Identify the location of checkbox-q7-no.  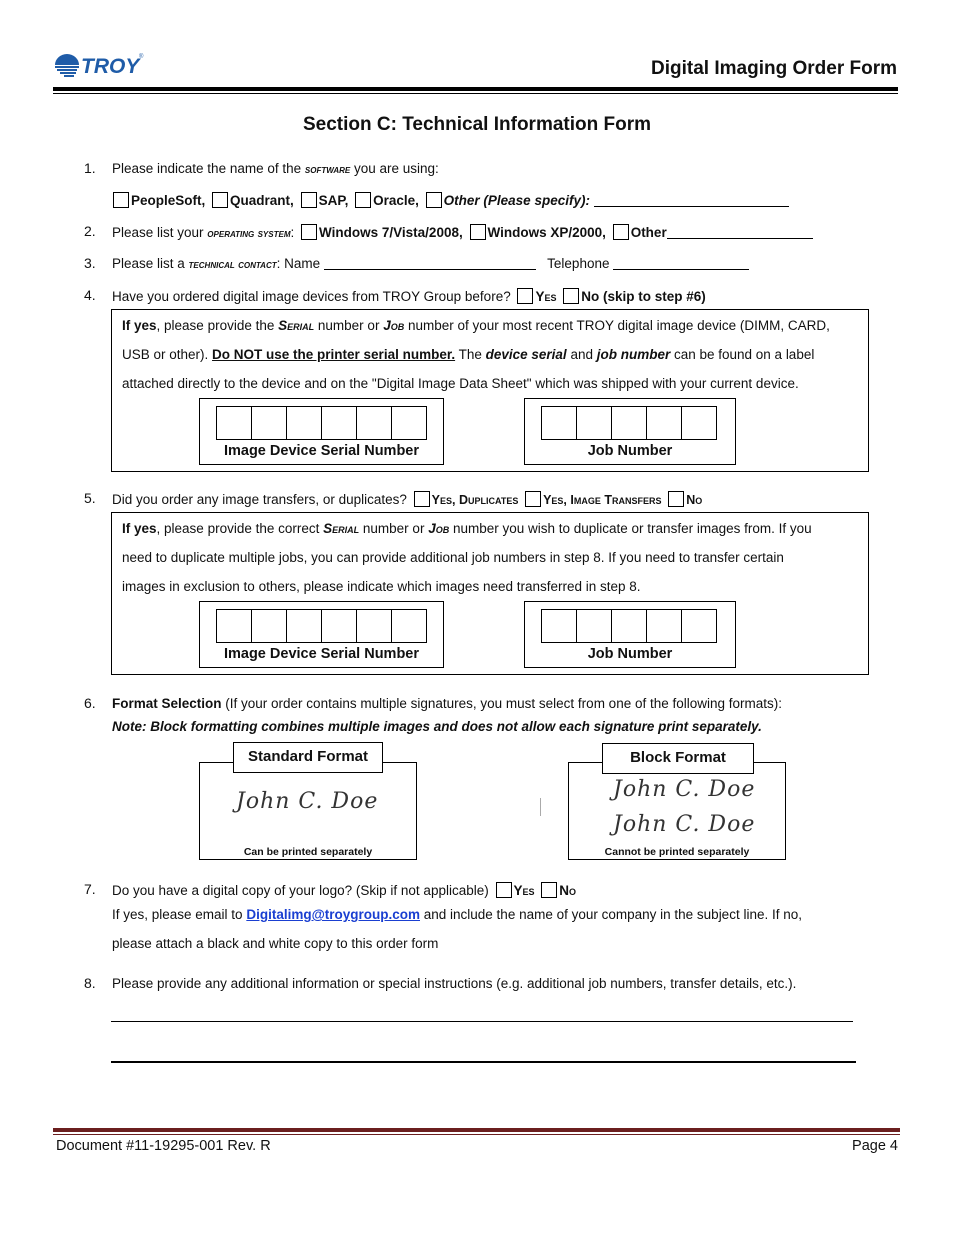
(549, 890).